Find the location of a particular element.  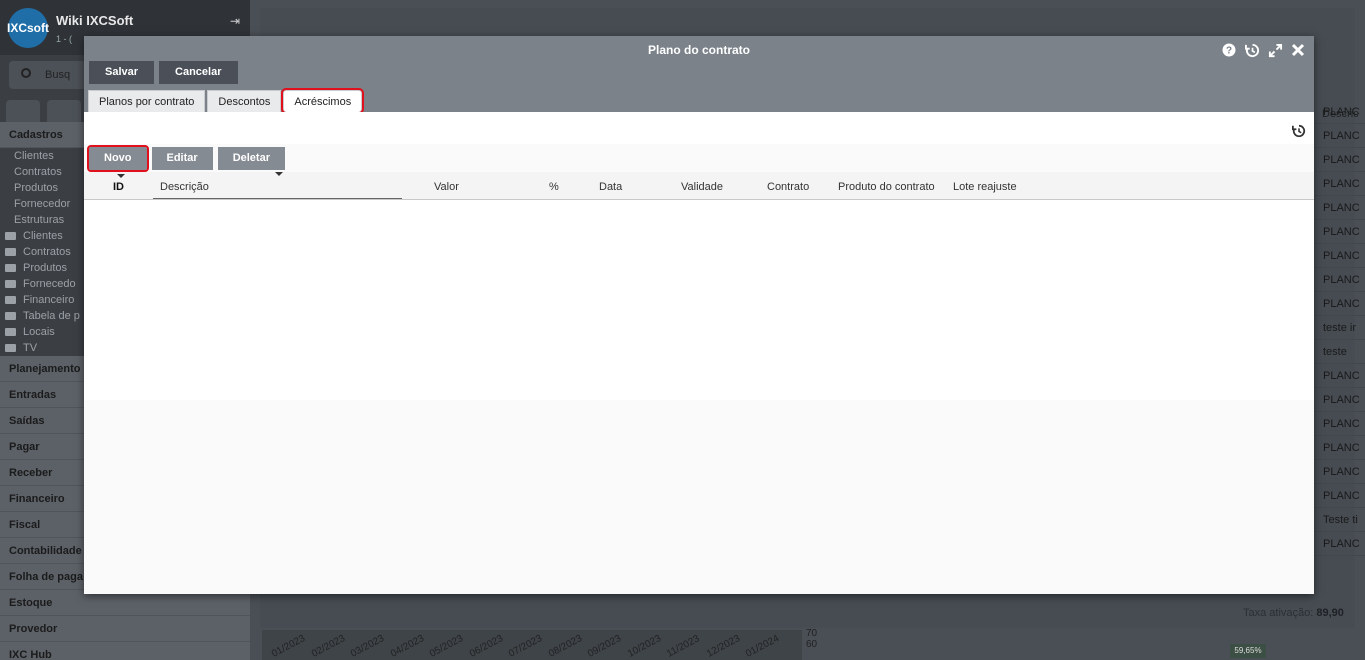

background-date-label: 12/2023 is located at coordinates (723, 646).